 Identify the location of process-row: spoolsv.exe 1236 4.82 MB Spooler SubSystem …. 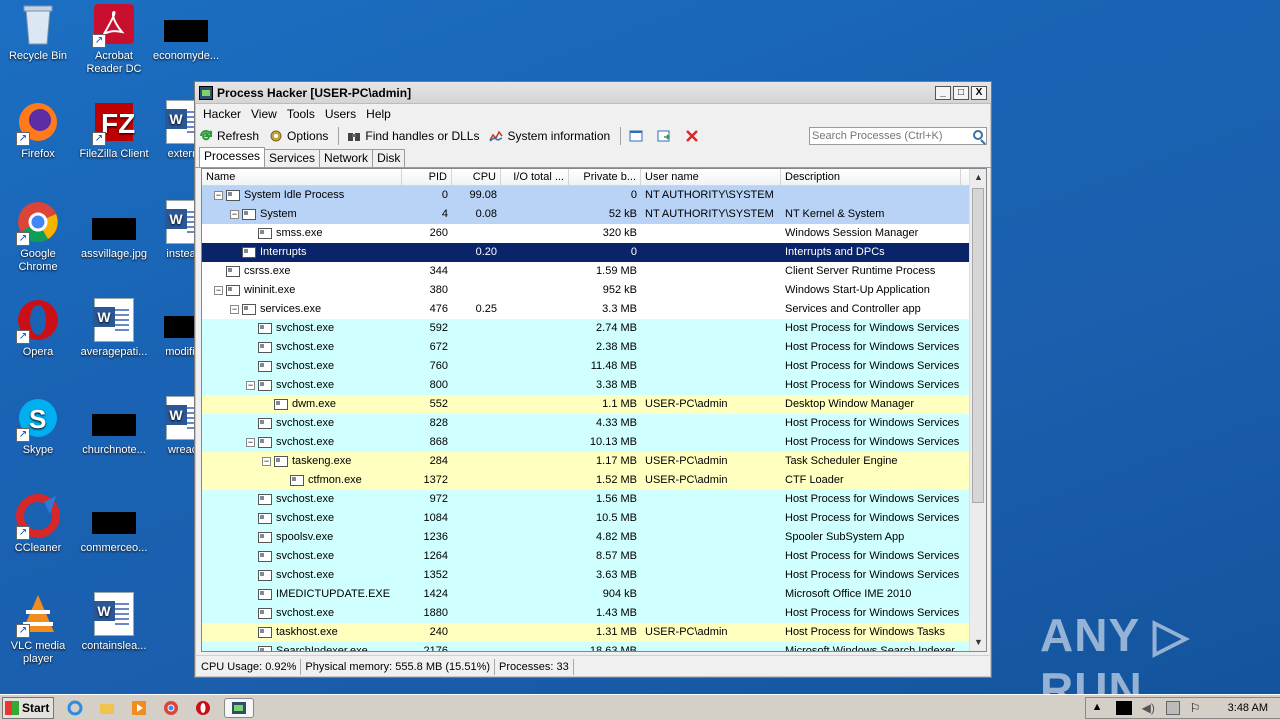
(585, 537).